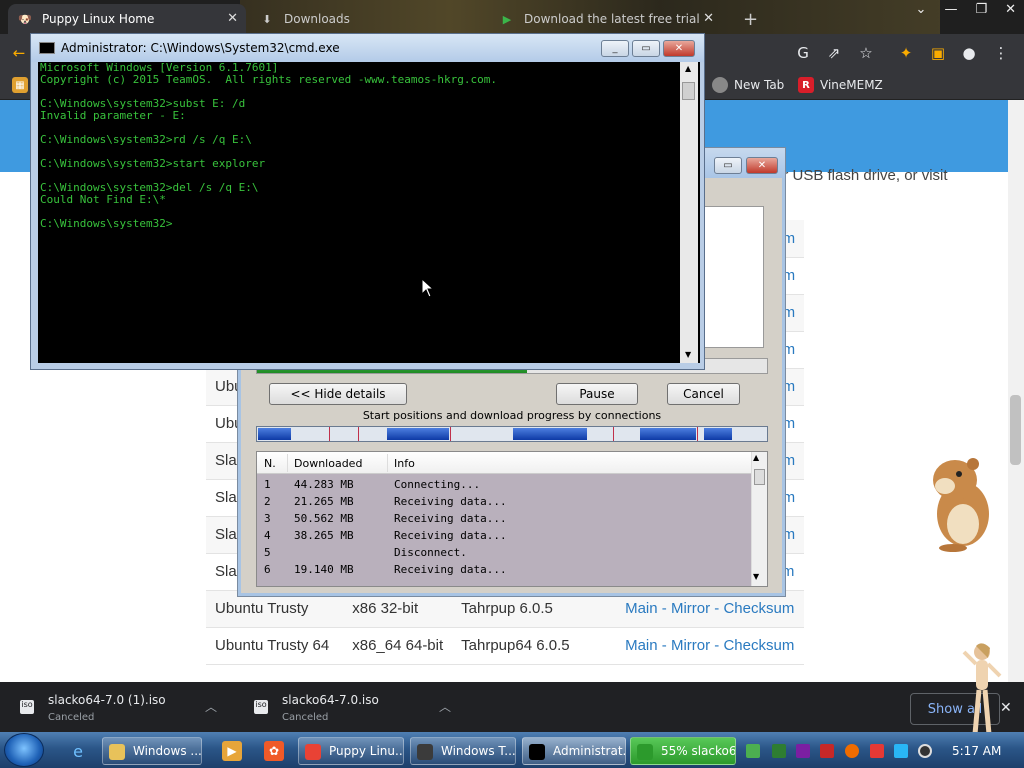 This screenshot has width=1024, height=768. I want to click on cmd-scrollbar: ▲ ▼, so click(689, 212).